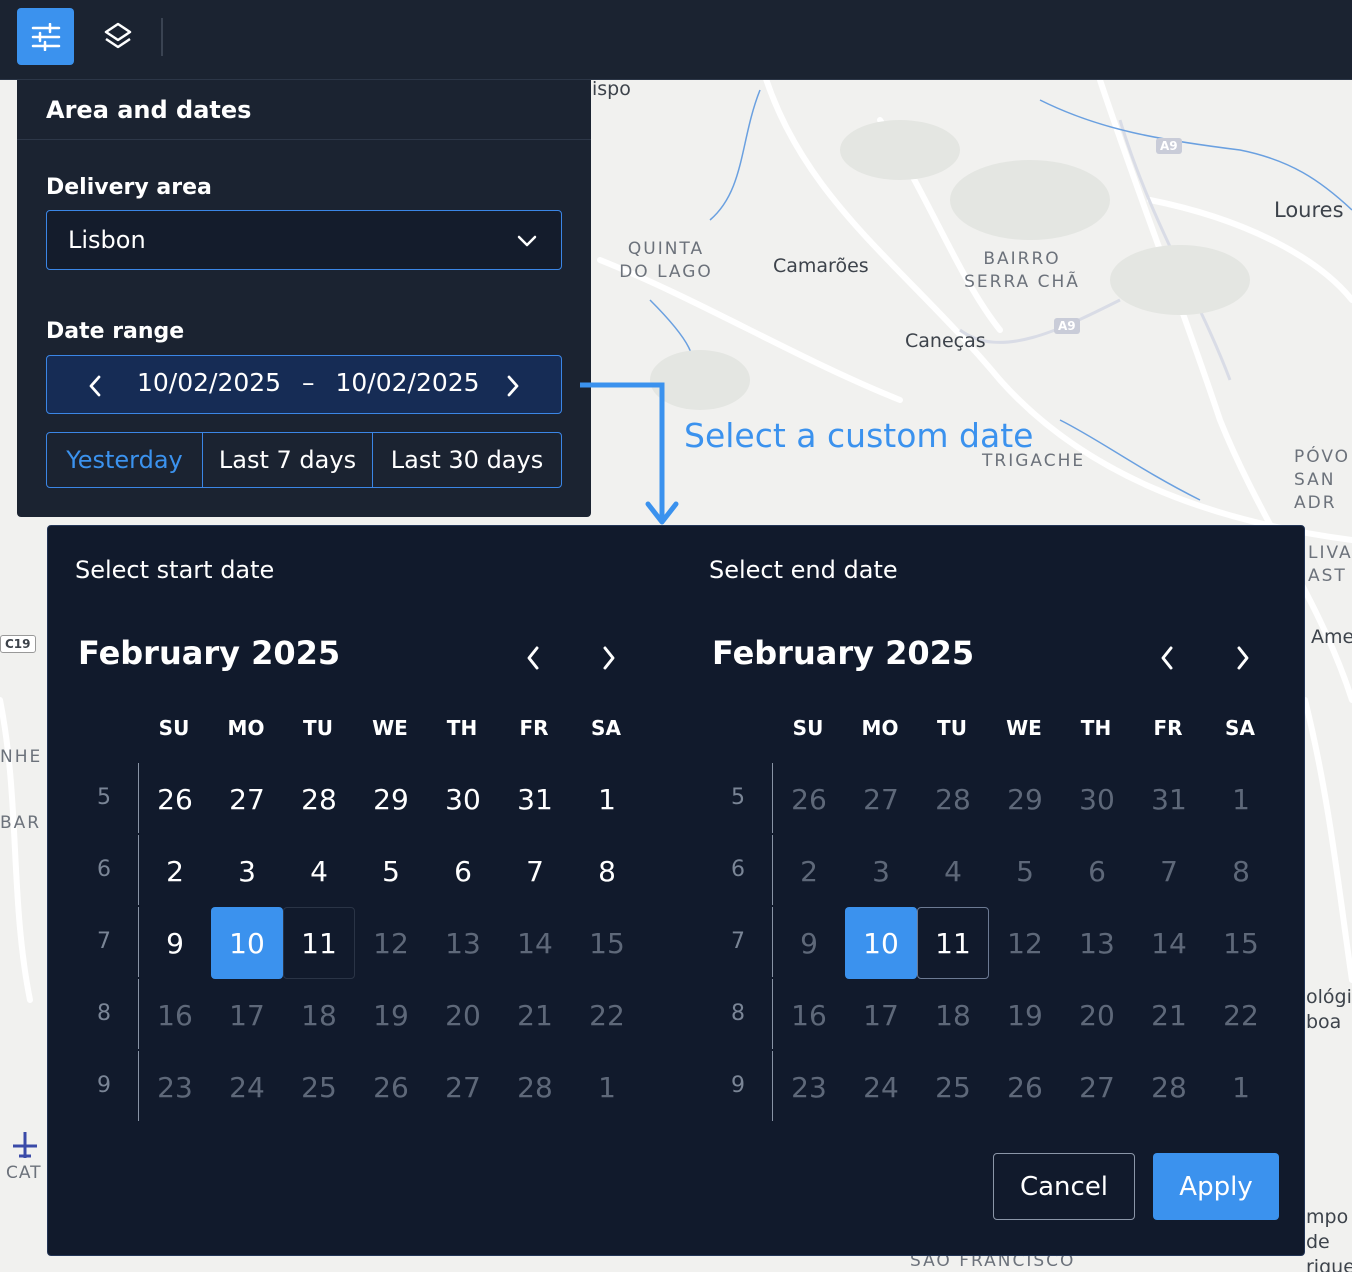  What do you see at coordinates (21, 757) in the screenshot?
I see `map-label: NHE` at bounding box center [21, 757].